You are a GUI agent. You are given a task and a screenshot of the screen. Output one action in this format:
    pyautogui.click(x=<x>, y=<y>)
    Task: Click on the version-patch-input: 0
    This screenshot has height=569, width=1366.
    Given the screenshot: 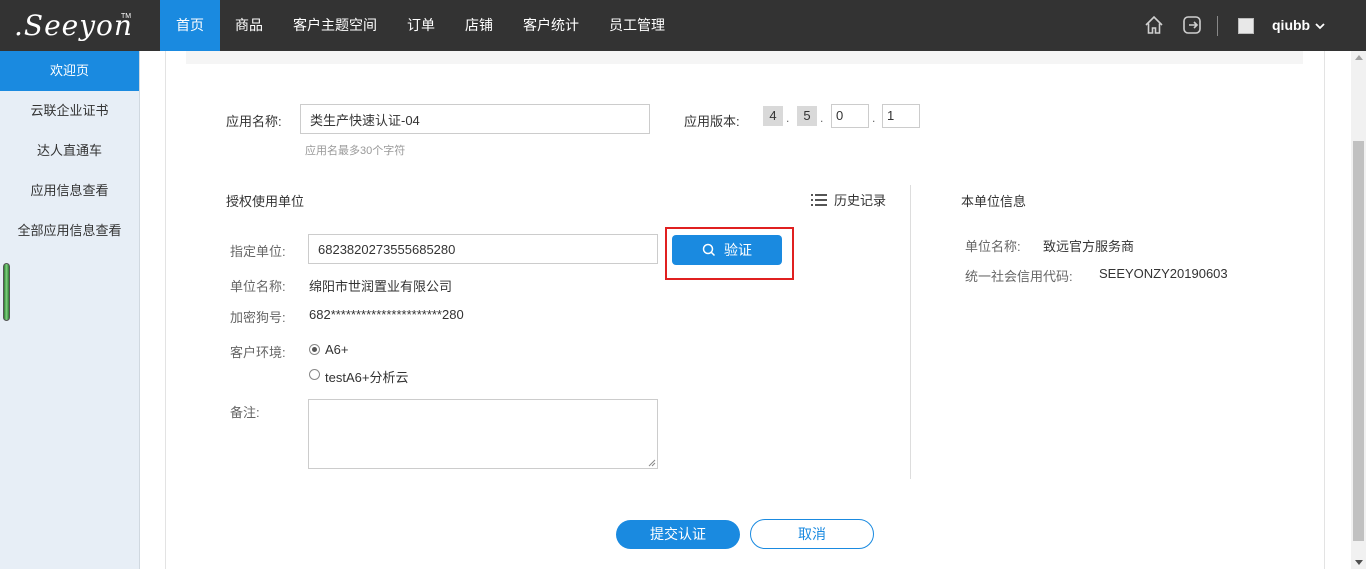 What is the action you would take?
    pyautogui.click(x=850, y=116)
    